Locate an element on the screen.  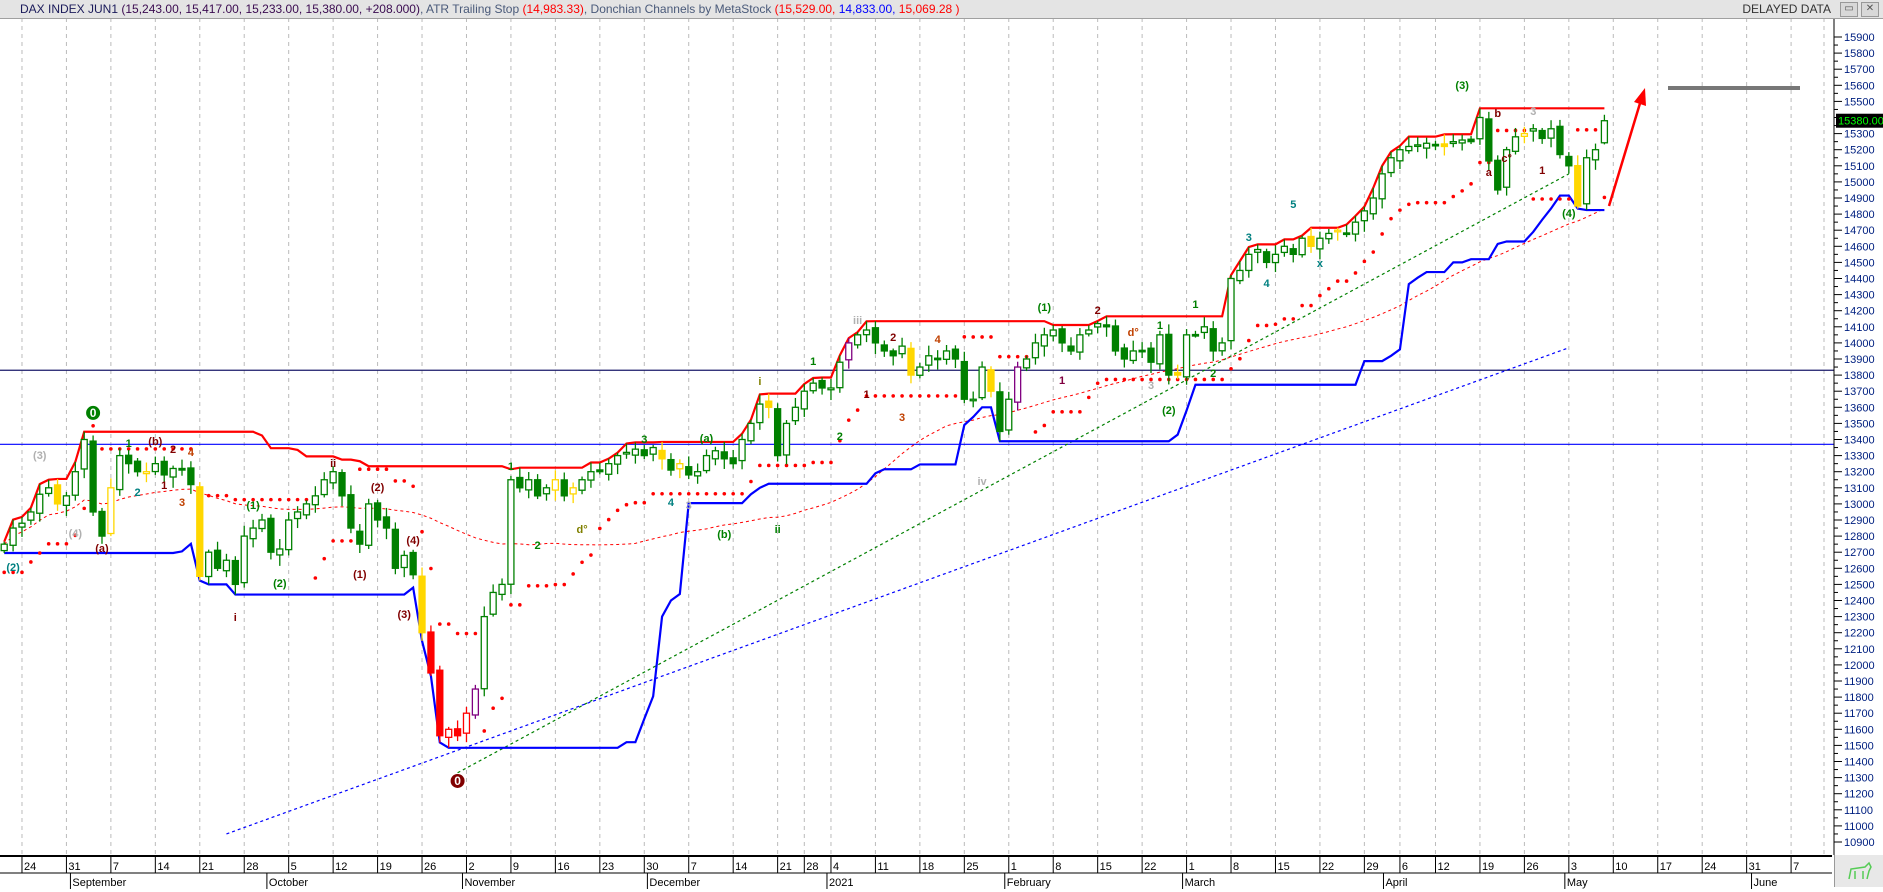
wave-label: c° is located at coordinates (1506, 159).